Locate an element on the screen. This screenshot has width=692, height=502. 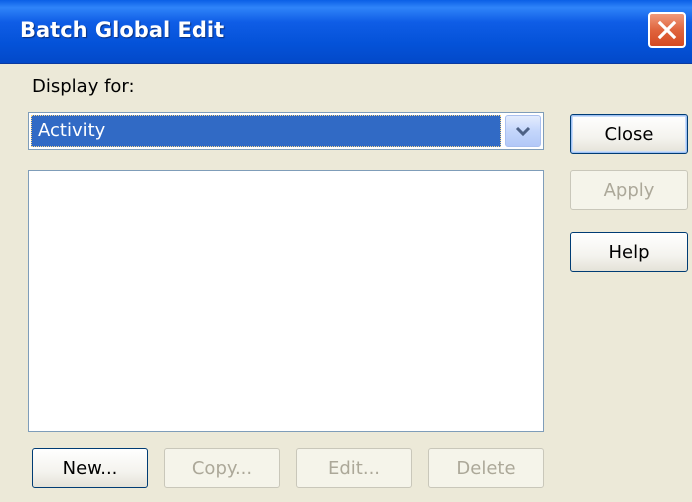
close-window-button is located at coordinates (667, 30).